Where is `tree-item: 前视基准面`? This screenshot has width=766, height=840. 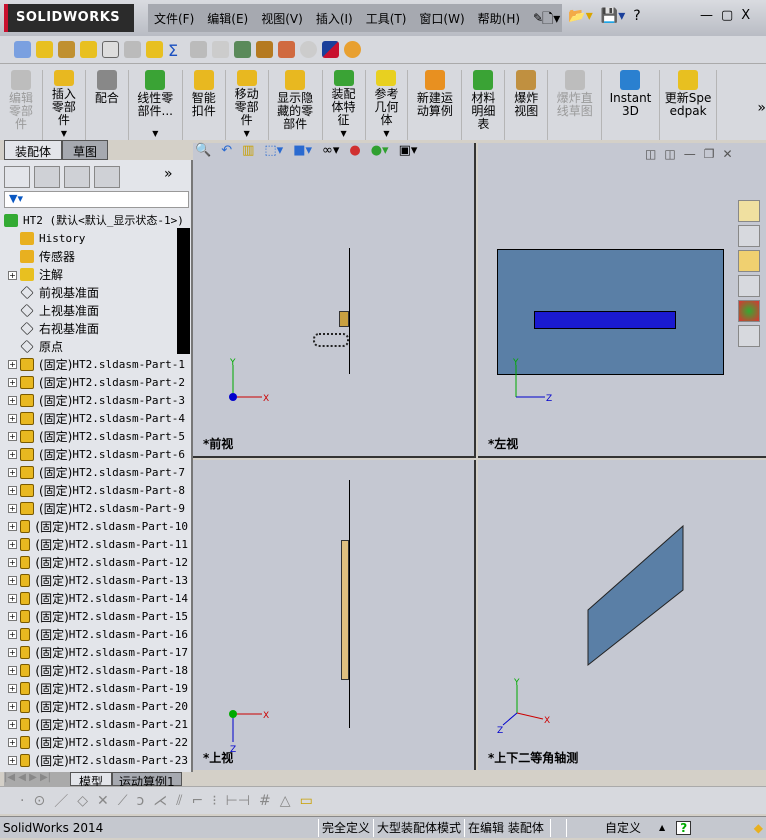
tree-item: 前视基准面 is located at coordinates (94, 292).